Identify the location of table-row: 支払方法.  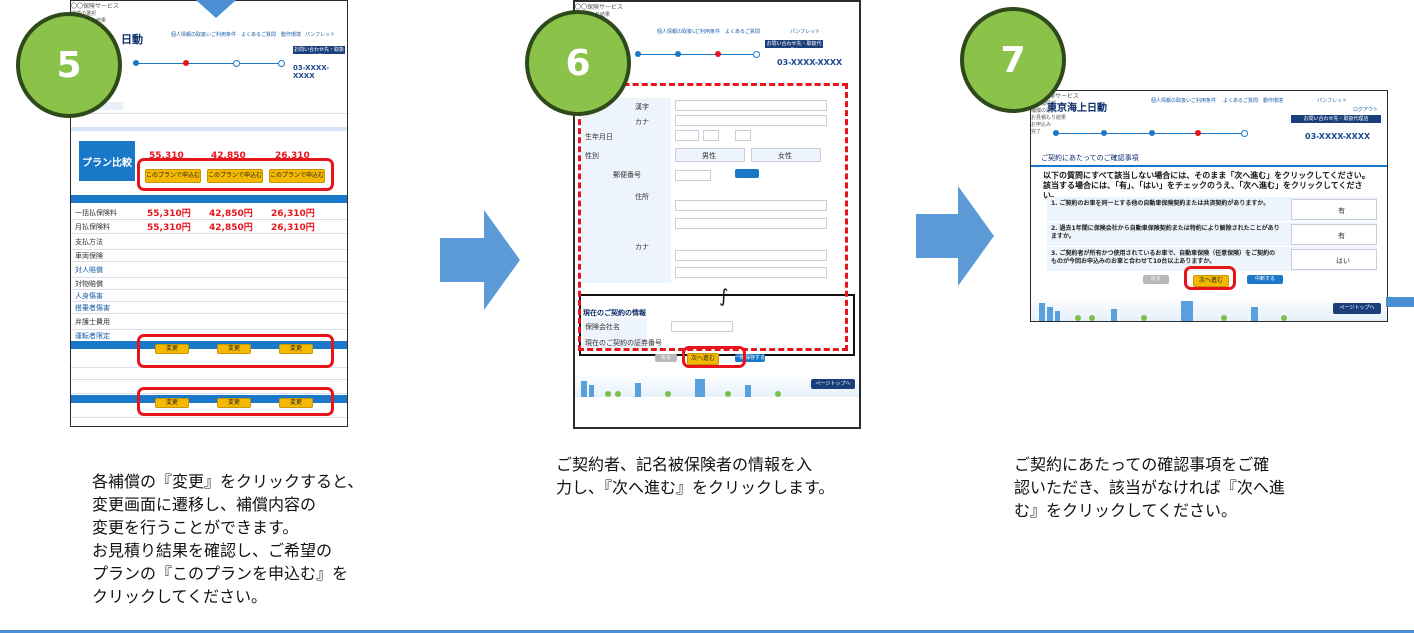
(209, 241).